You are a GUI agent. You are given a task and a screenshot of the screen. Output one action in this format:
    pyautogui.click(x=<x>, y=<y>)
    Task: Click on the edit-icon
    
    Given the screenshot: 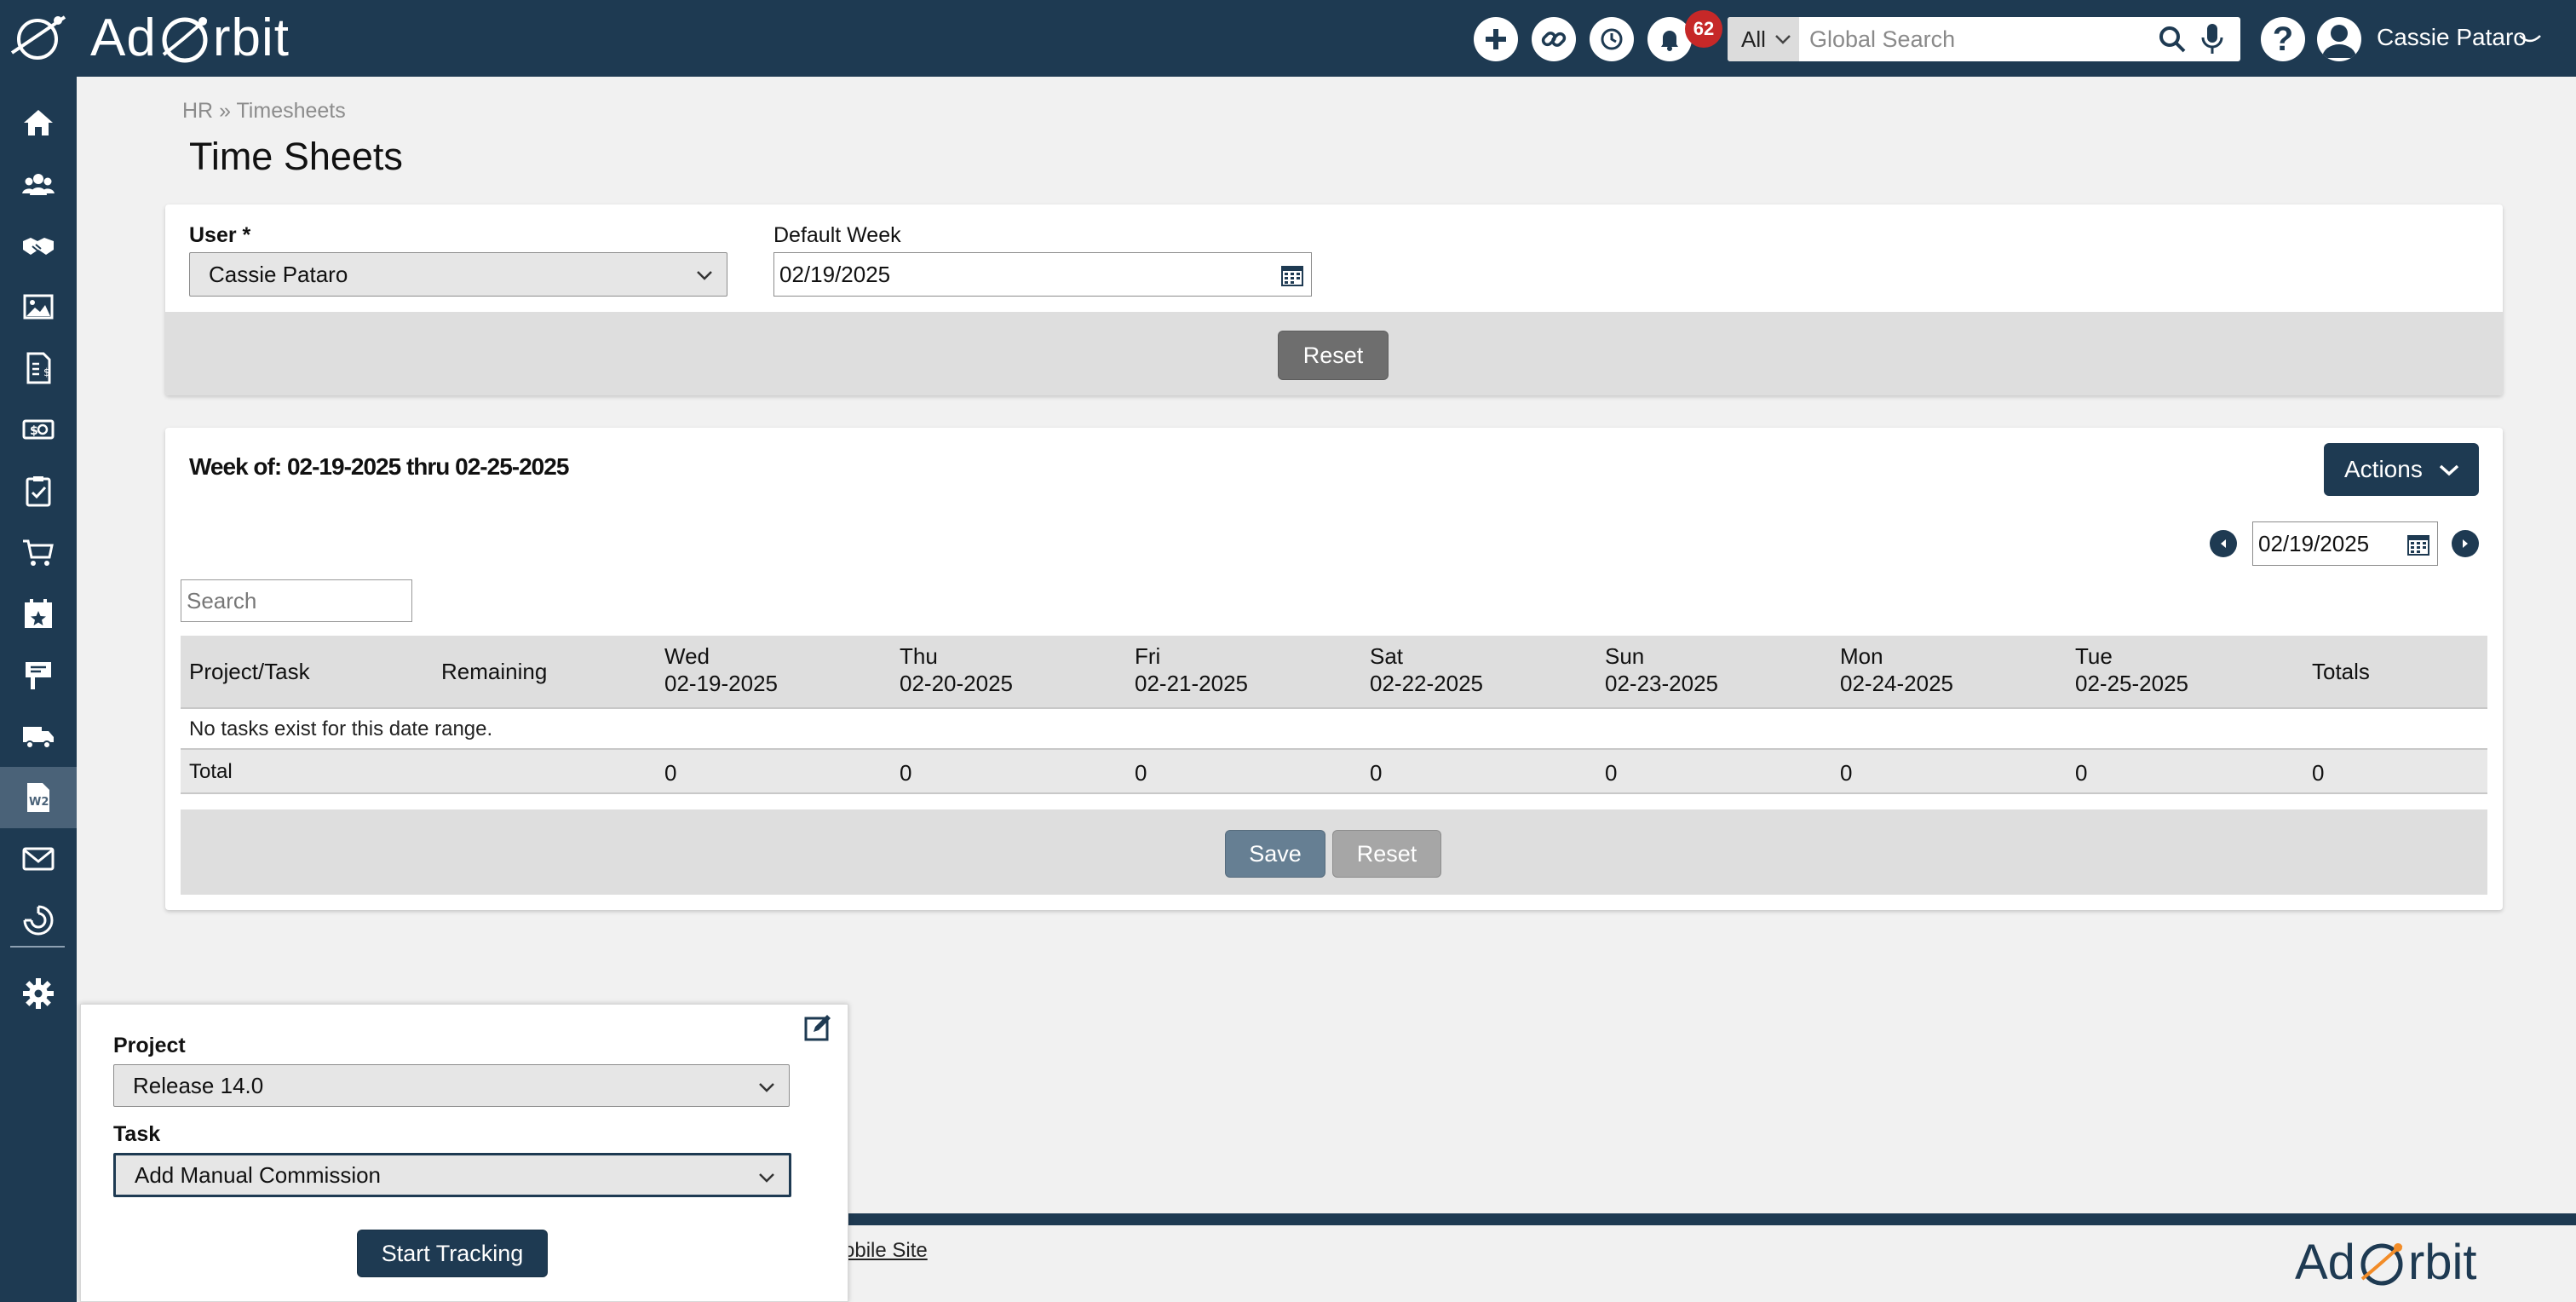 What is the action you would take?
    pyautogui.click(x=818, y=1027)
    